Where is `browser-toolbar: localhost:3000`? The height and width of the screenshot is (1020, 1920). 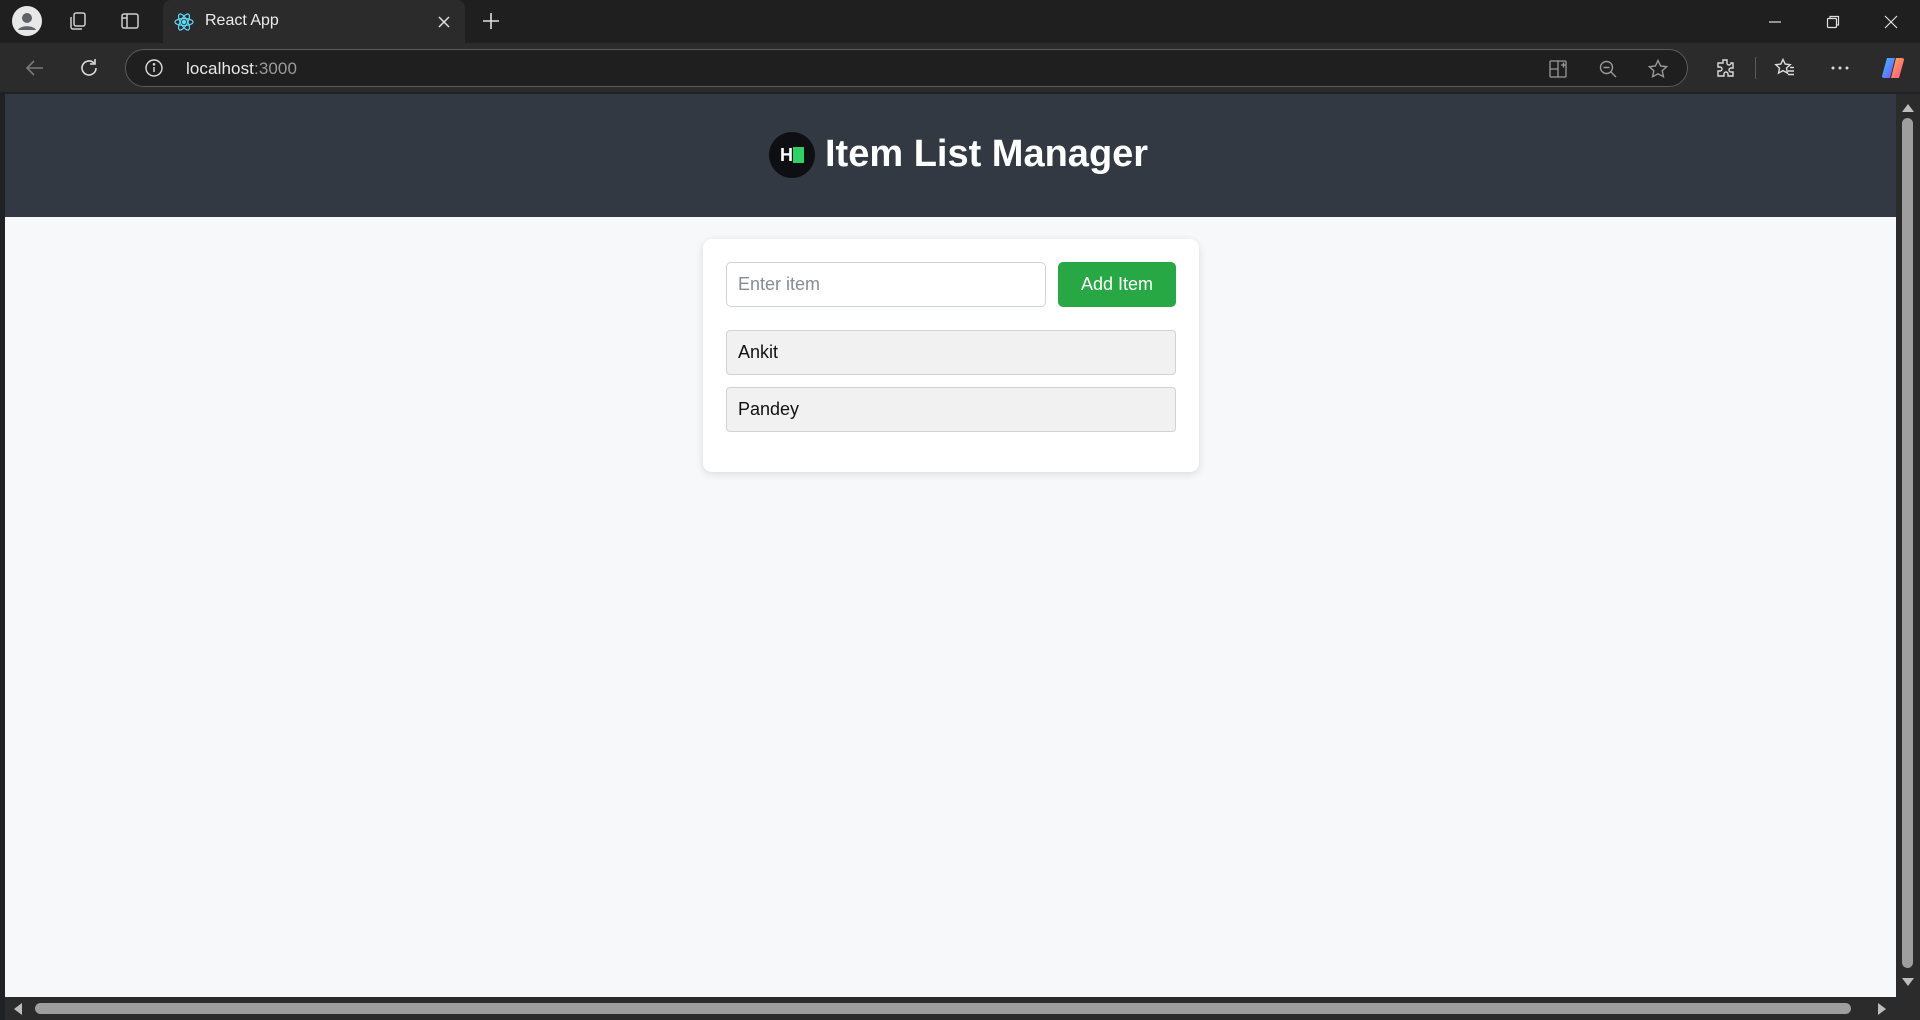
browser-toolbar: localhost:3000 is located at coordinates (960, 67).